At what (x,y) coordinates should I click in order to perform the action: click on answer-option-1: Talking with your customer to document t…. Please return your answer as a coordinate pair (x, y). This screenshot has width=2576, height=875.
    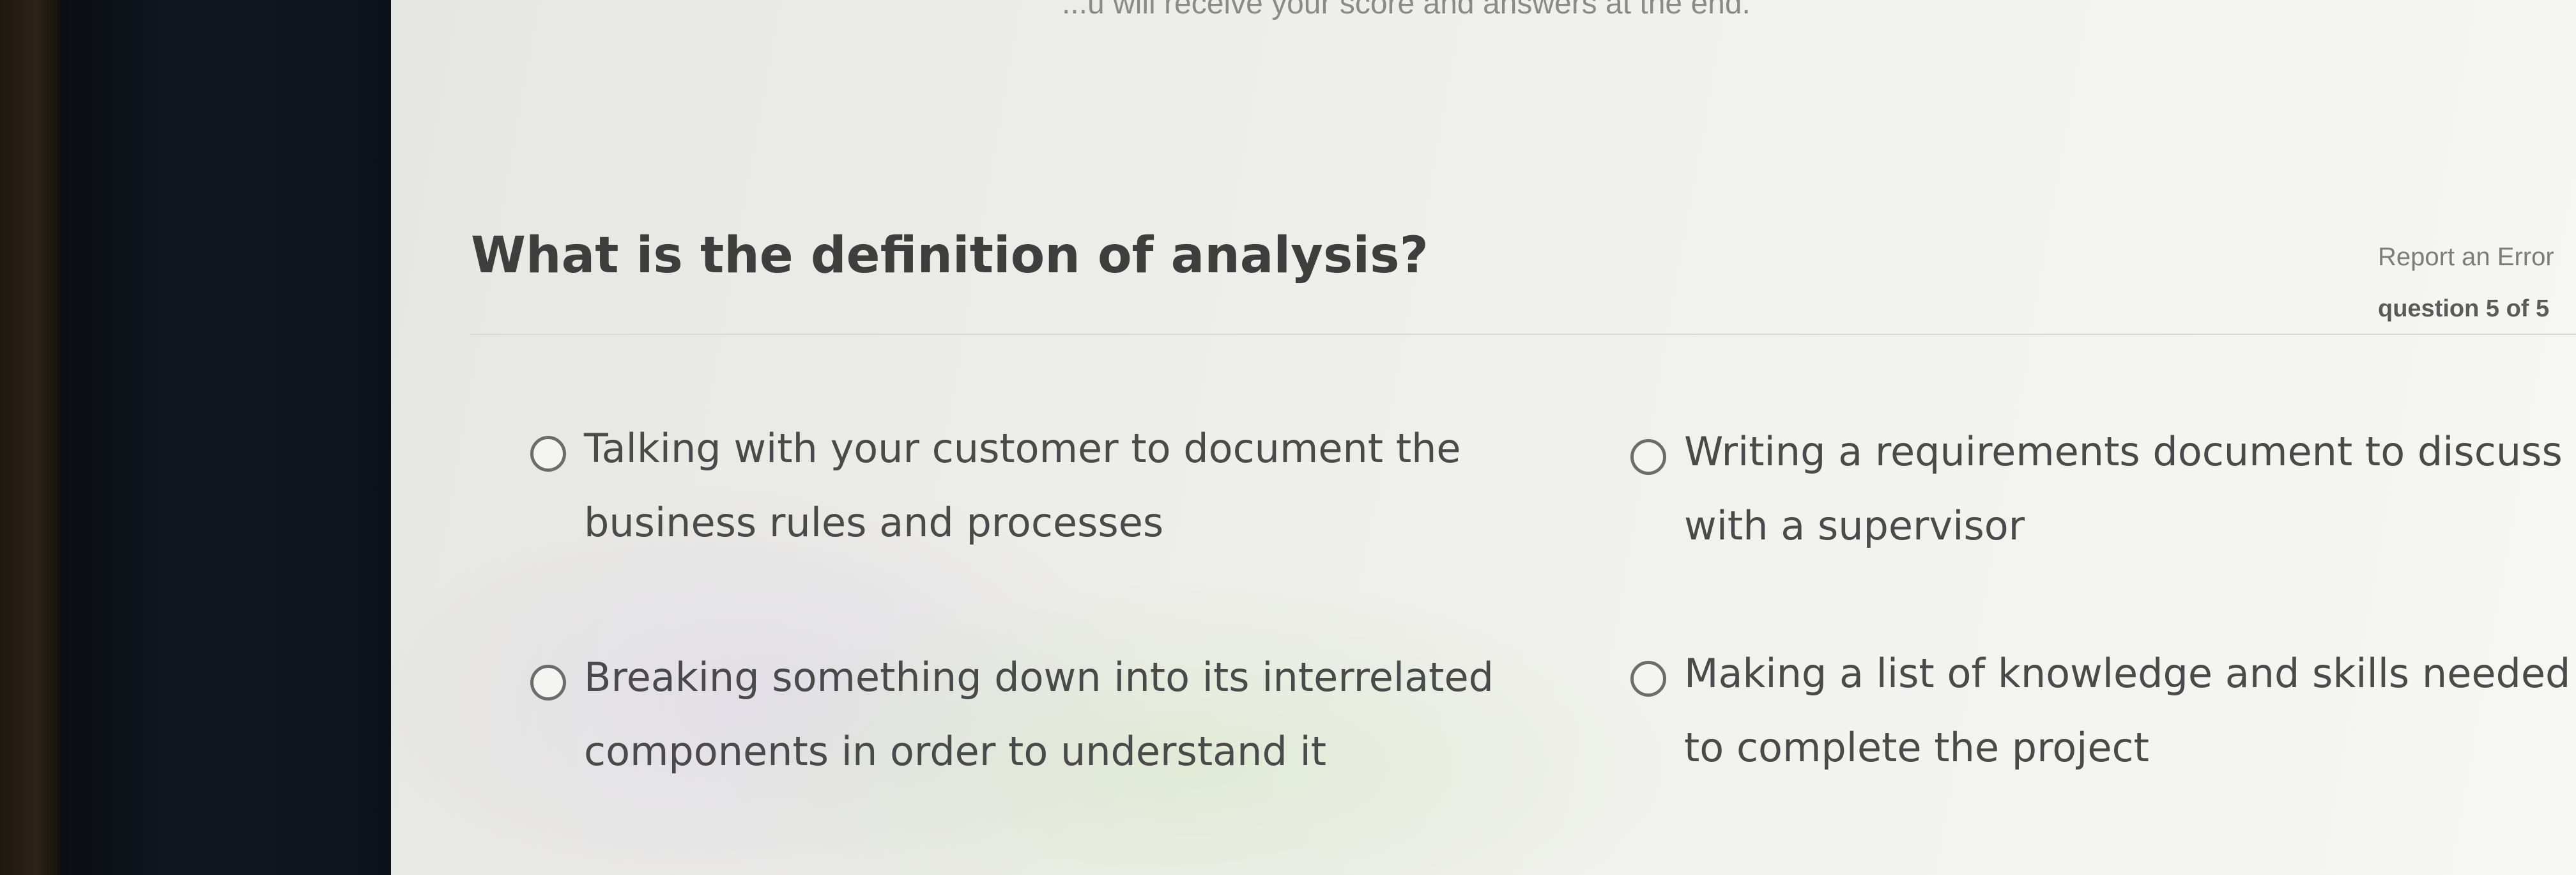
    Looking at the image, I should click on (1015, 492).